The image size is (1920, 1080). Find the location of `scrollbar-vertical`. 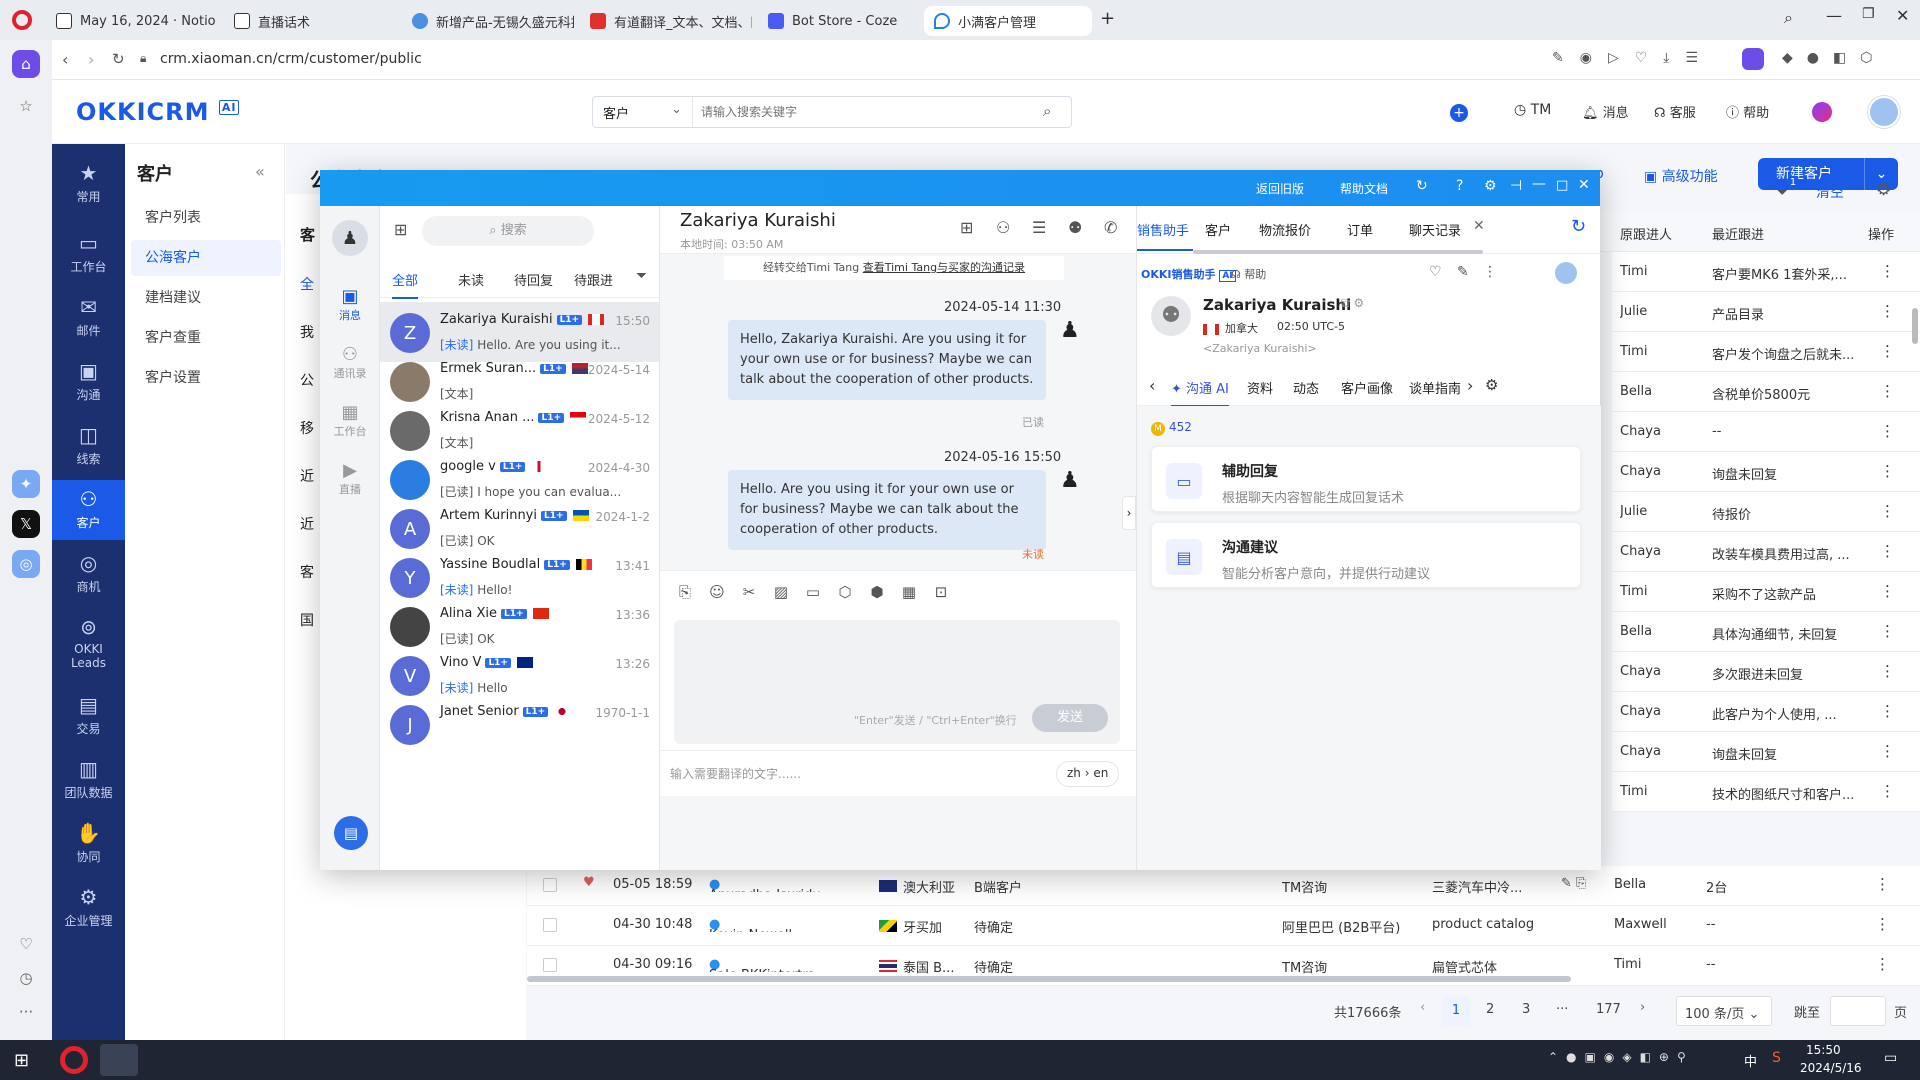

scrollbar-vertical is located at coordinates (1915, 326).